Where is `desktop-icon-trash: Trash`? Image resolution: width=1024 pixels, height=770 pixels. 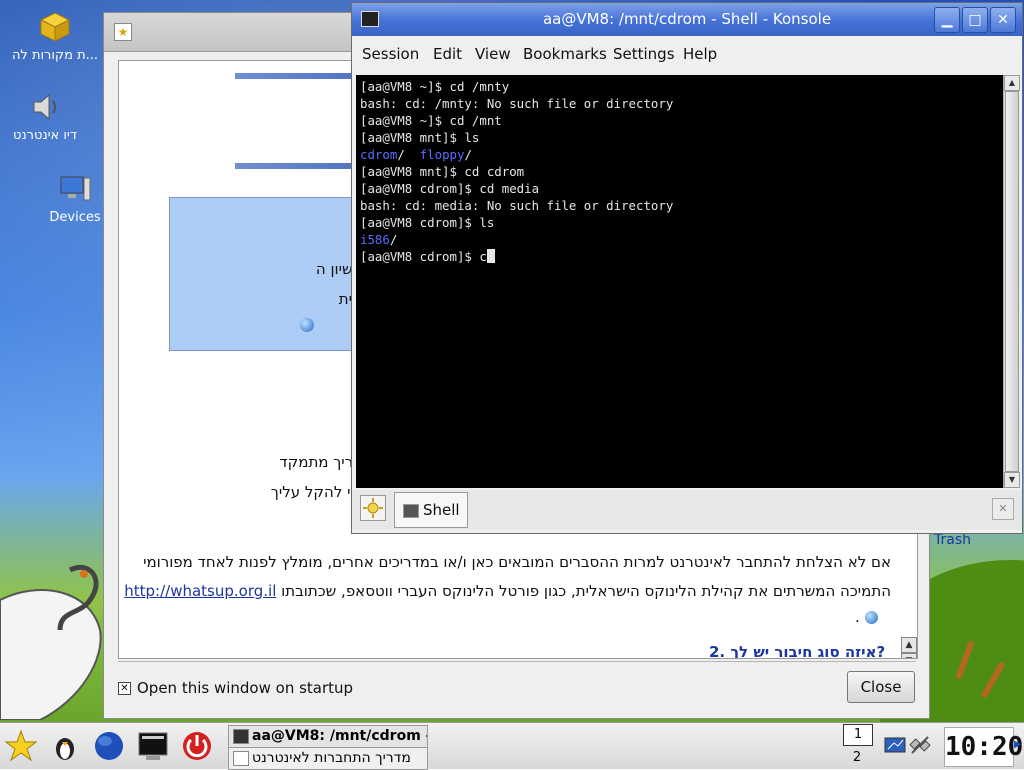 desktop-icon-trash: Trash is located at coordinates (952, 540).